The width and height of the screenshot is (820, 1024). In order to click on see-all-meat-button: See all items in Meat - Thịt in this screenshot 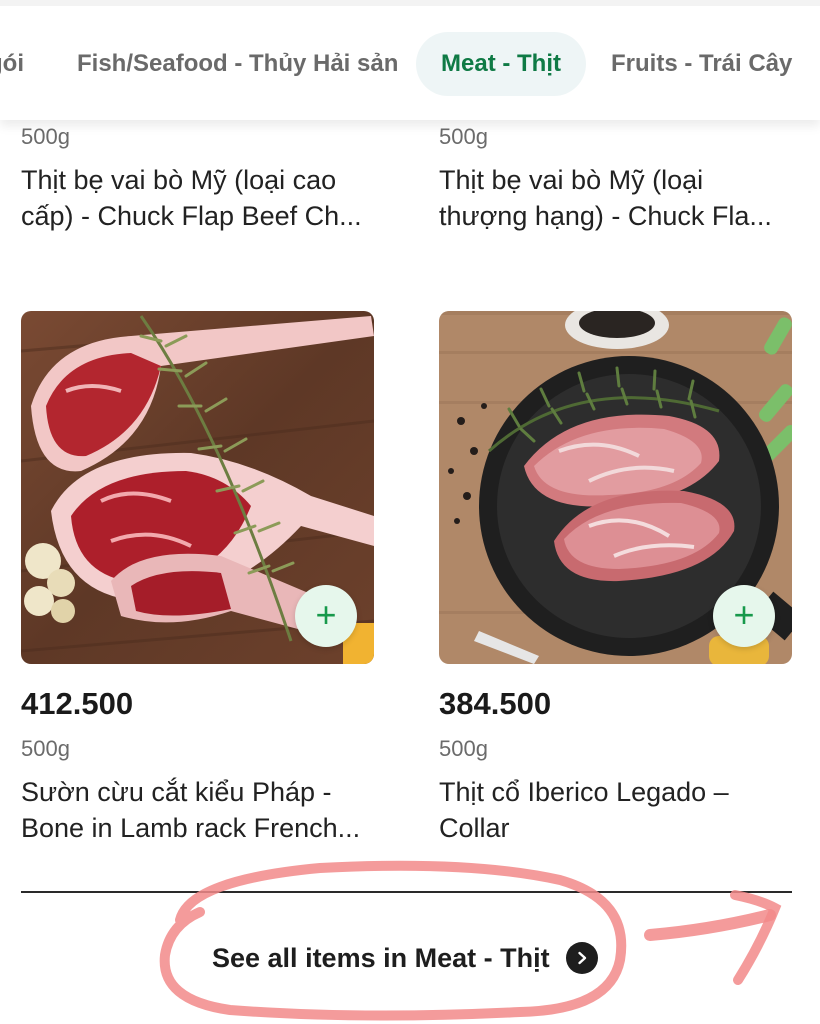, I will do `click(405, 958)`.